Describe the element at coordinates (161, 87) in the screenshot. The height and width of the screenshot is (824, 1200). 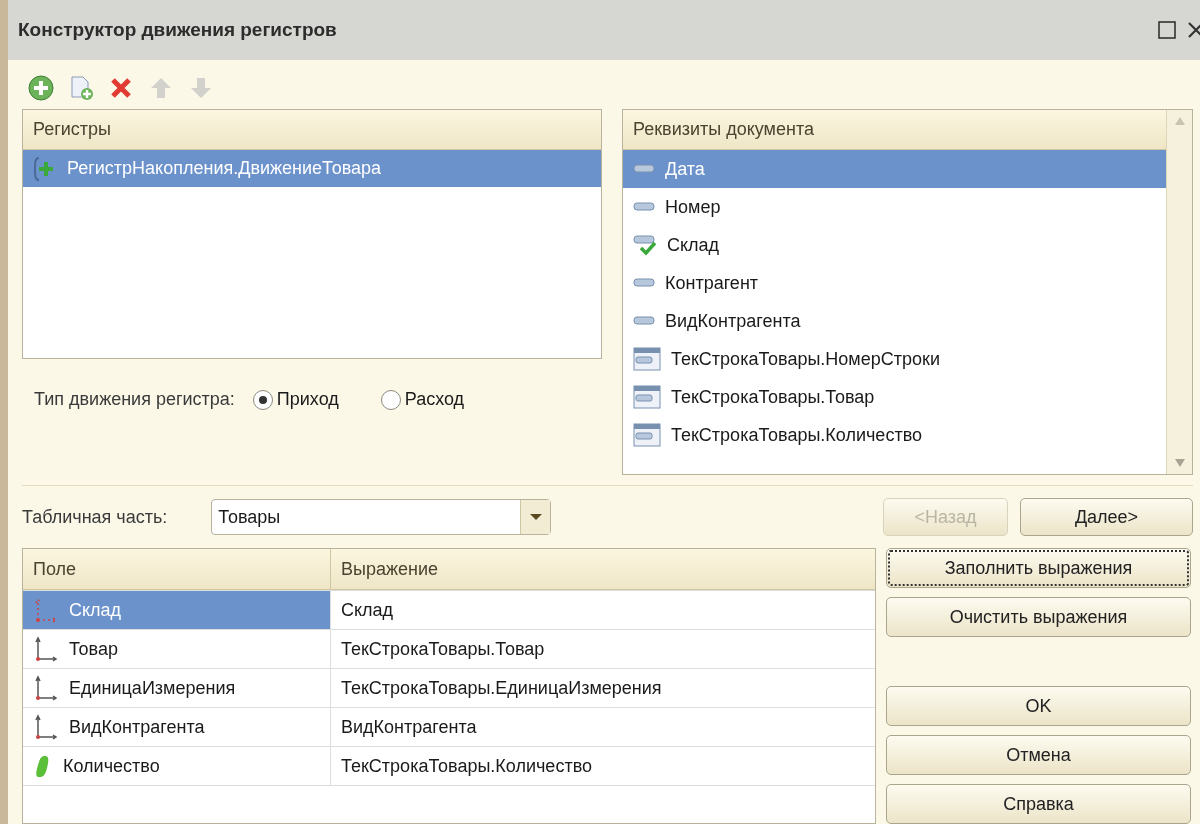
I see `arrow-up-icon` at that location.